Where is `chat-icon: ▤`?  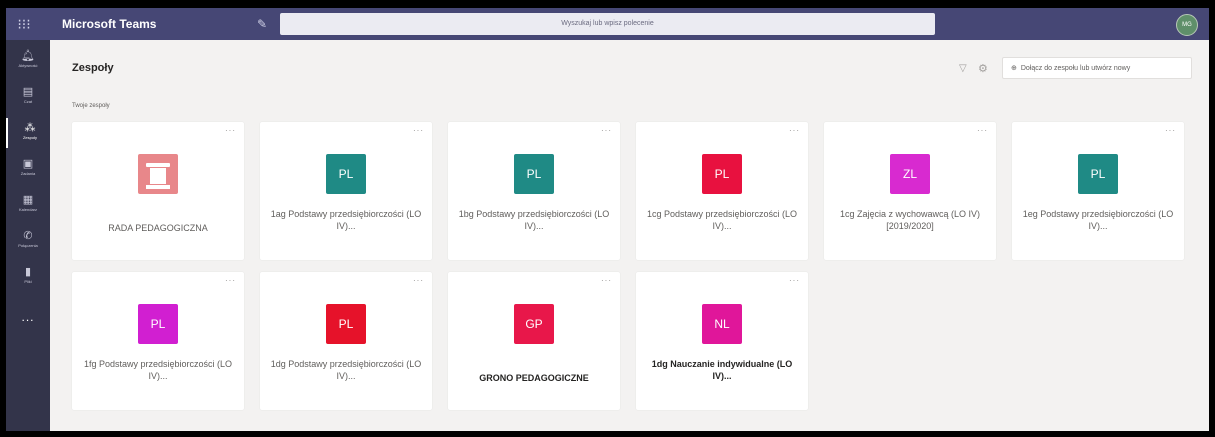 chat-icon: ▤ is located at coordinates (28, 92).